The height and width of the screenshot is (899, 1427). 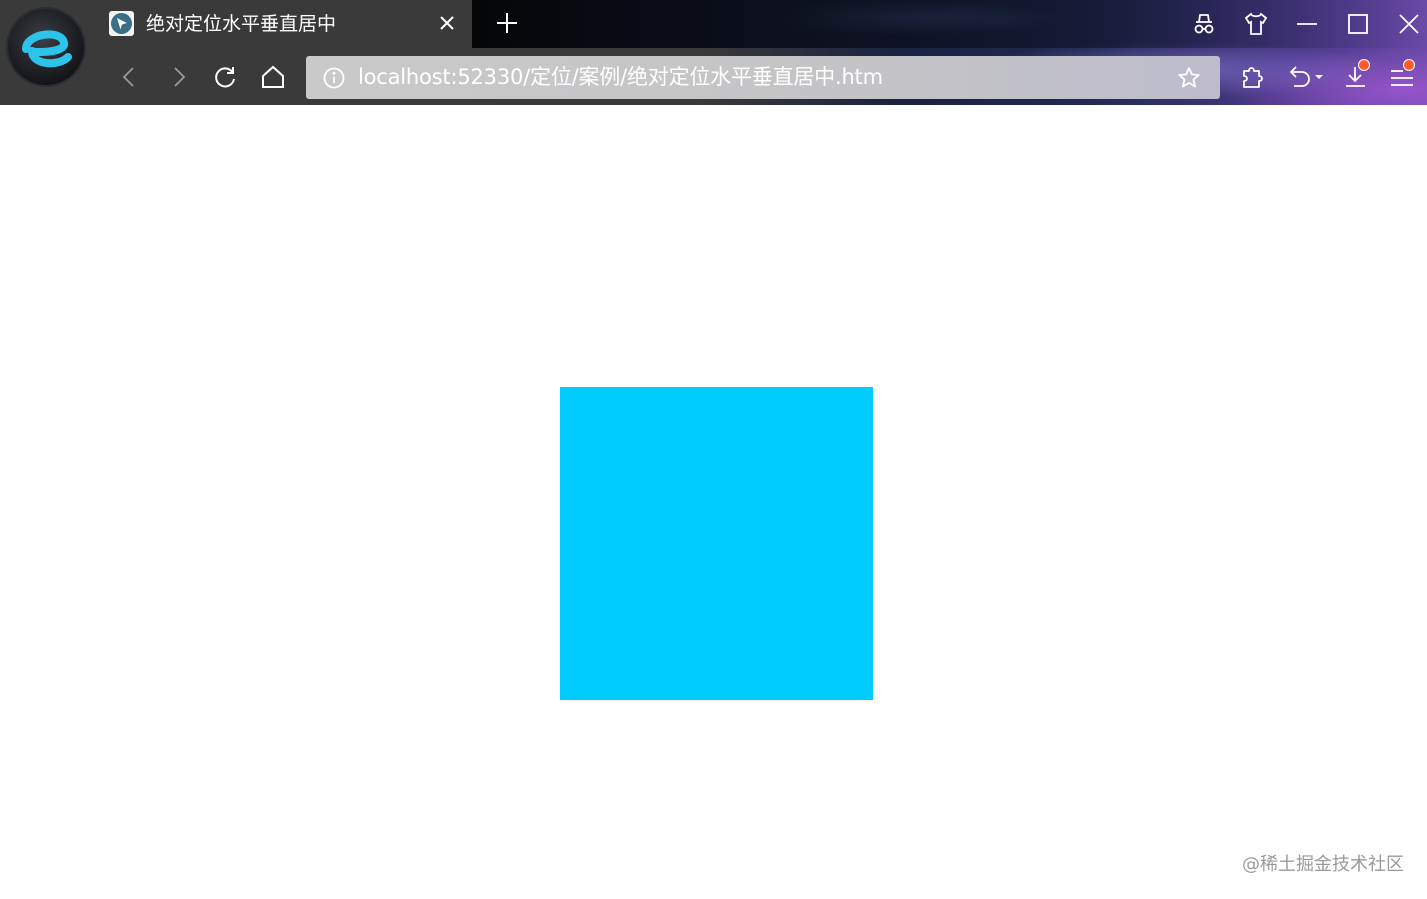 What do you see at coordinates (1306, 77) in the screenshot?
I see `undo-close-tab-icon` at bounding box center [1306, 77].